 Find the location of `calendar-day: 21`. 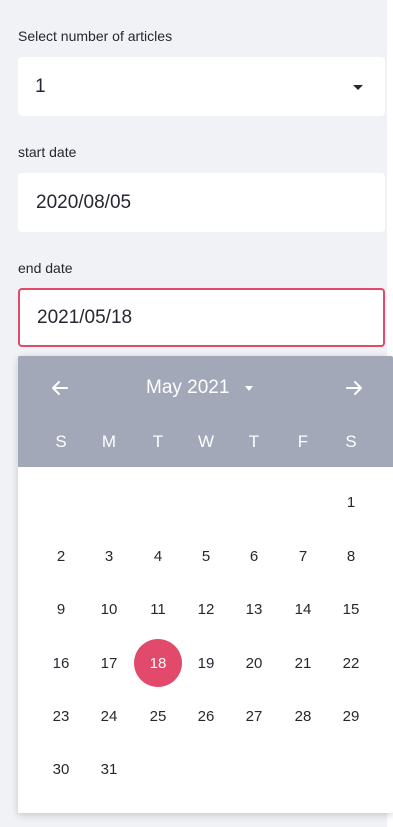

calendar-day: 21 is located at coordinates (303, 663).